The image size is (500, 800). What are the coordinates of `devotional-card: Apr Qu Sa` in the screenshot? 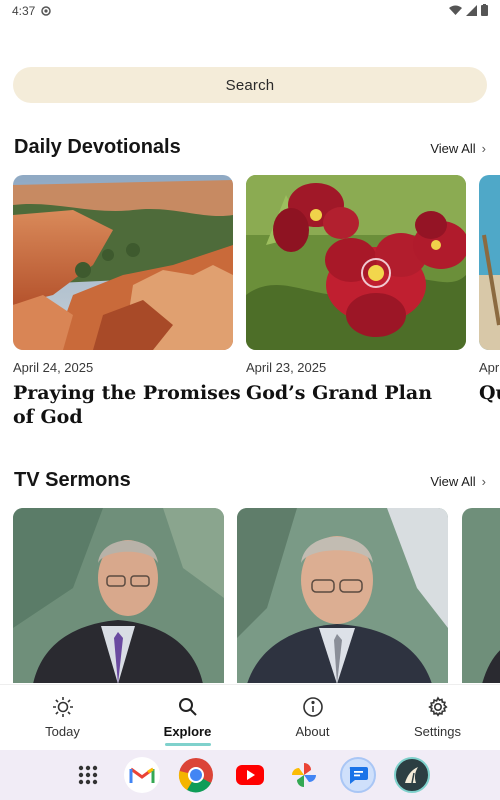 It's located at (489, 290).